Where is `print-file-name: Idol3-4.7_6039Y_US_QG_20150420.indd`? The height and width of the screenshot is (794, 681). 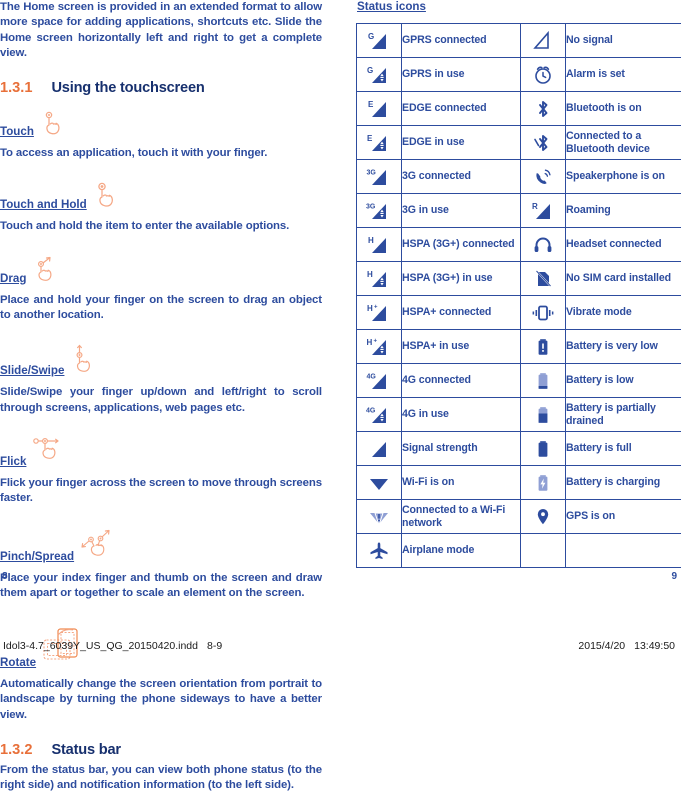
print-file-name: Idol3-4.7_6039Y_US_QG_20150420.indd is located at coordinates (100, 646).